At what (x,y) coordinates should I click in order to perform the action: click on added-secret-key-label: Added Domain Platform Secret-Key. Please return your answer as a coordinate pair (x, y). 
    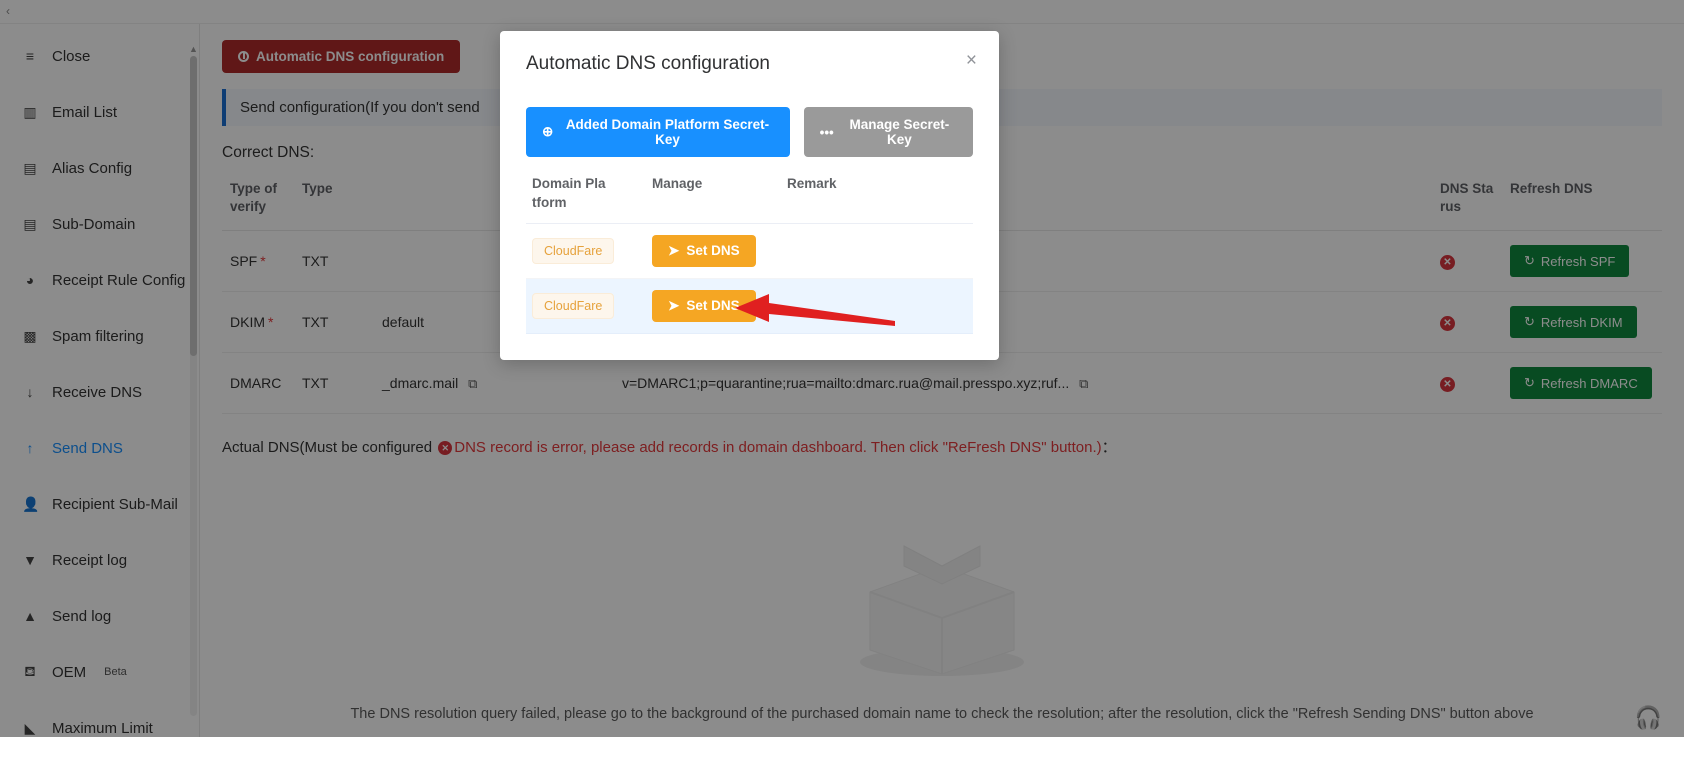
    Looking at the image, I should click on (667, 132).